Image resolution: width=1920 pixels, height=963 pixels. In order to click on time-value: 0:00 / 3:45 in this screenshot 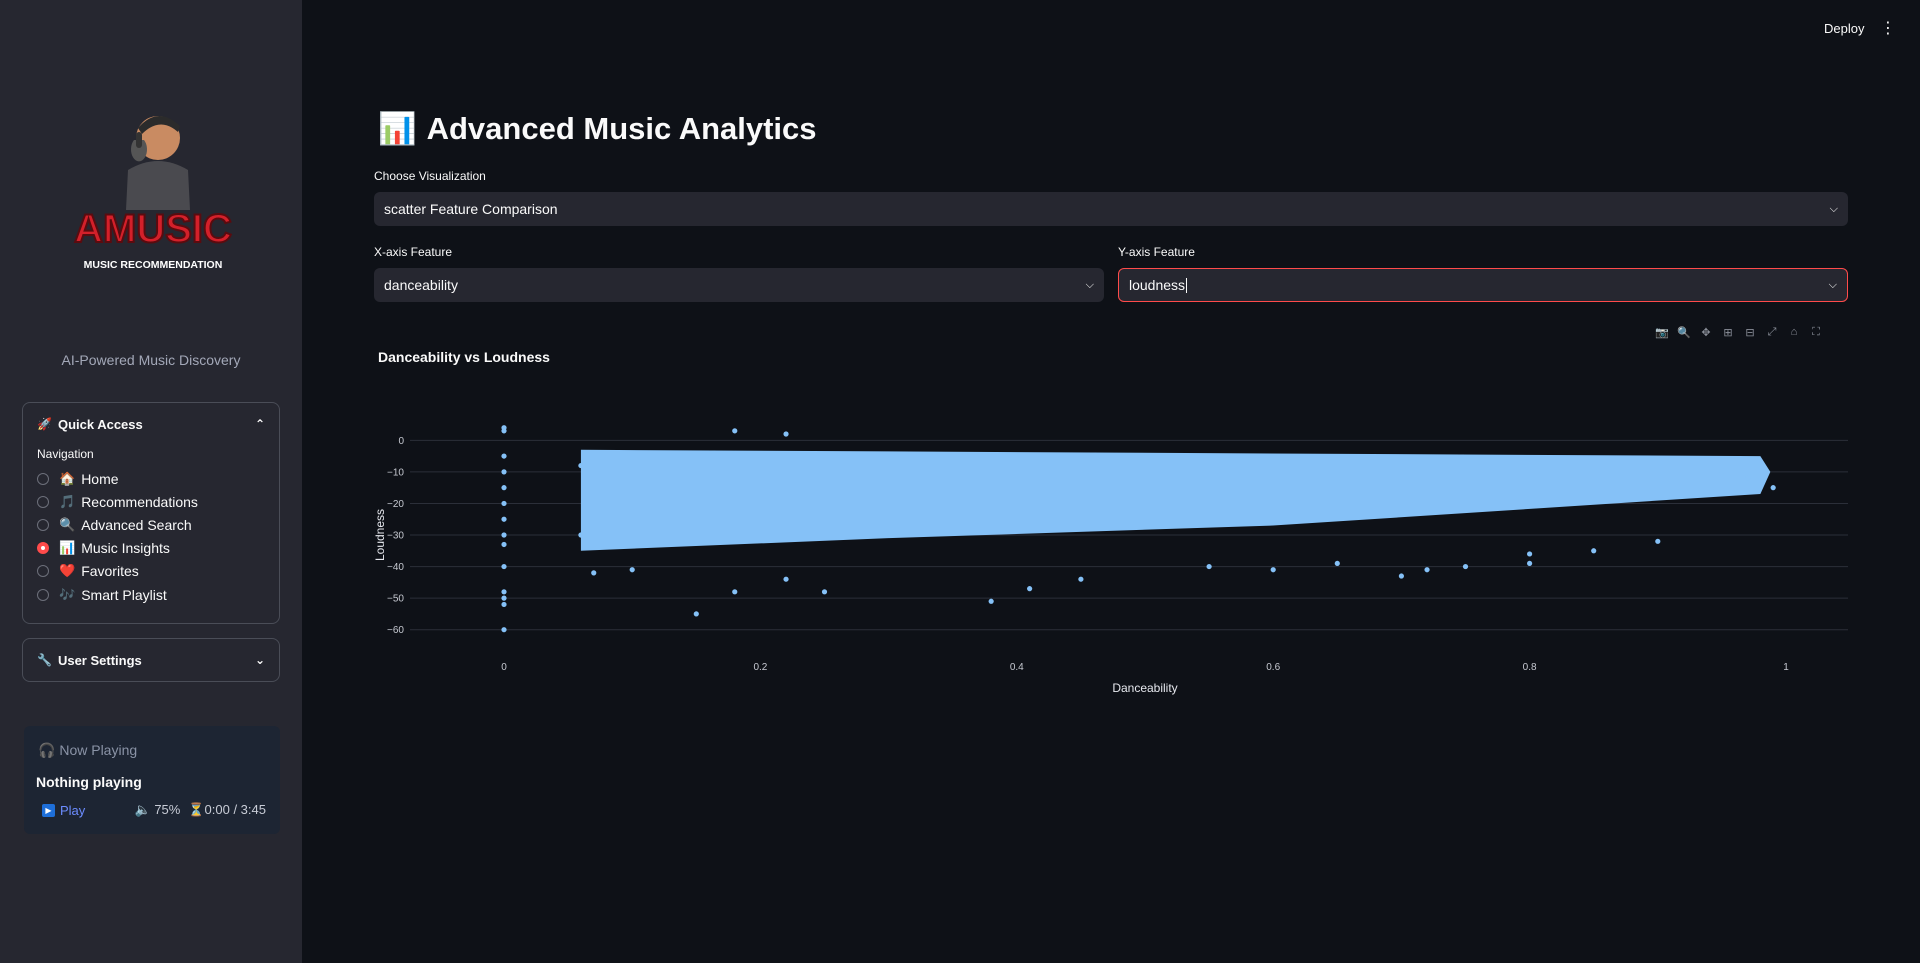, I will do `click(235, 809)`.